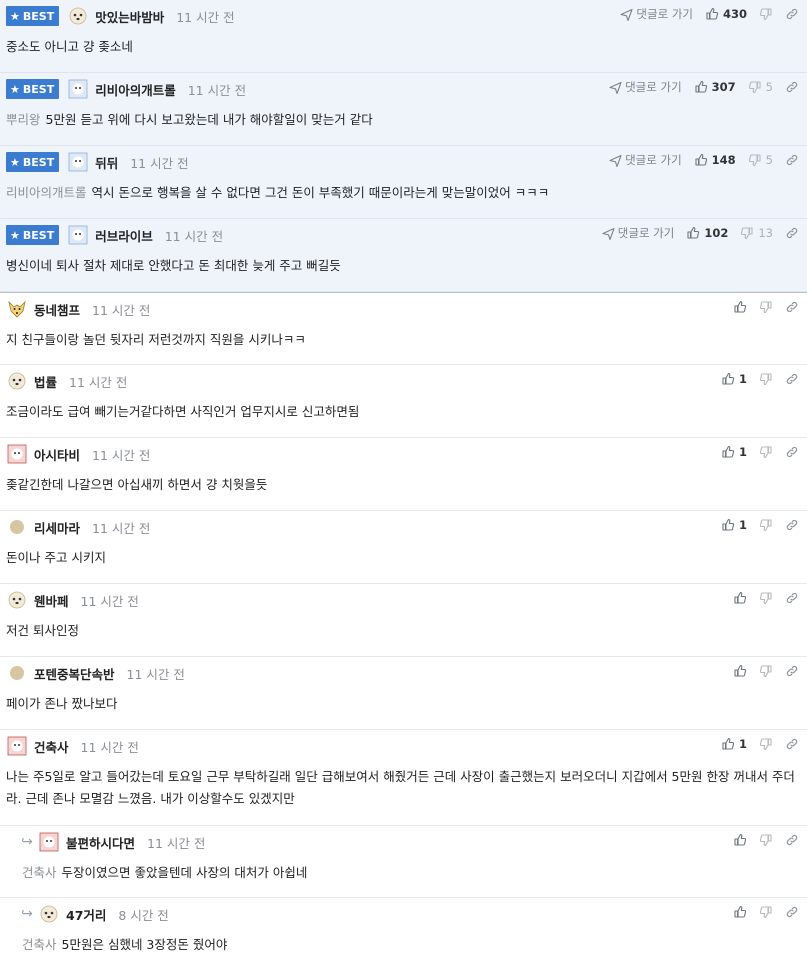  What do you see at coordinates (615, 87) in the screenshot?
I see `send-icon` at bounding box center [615, 87].